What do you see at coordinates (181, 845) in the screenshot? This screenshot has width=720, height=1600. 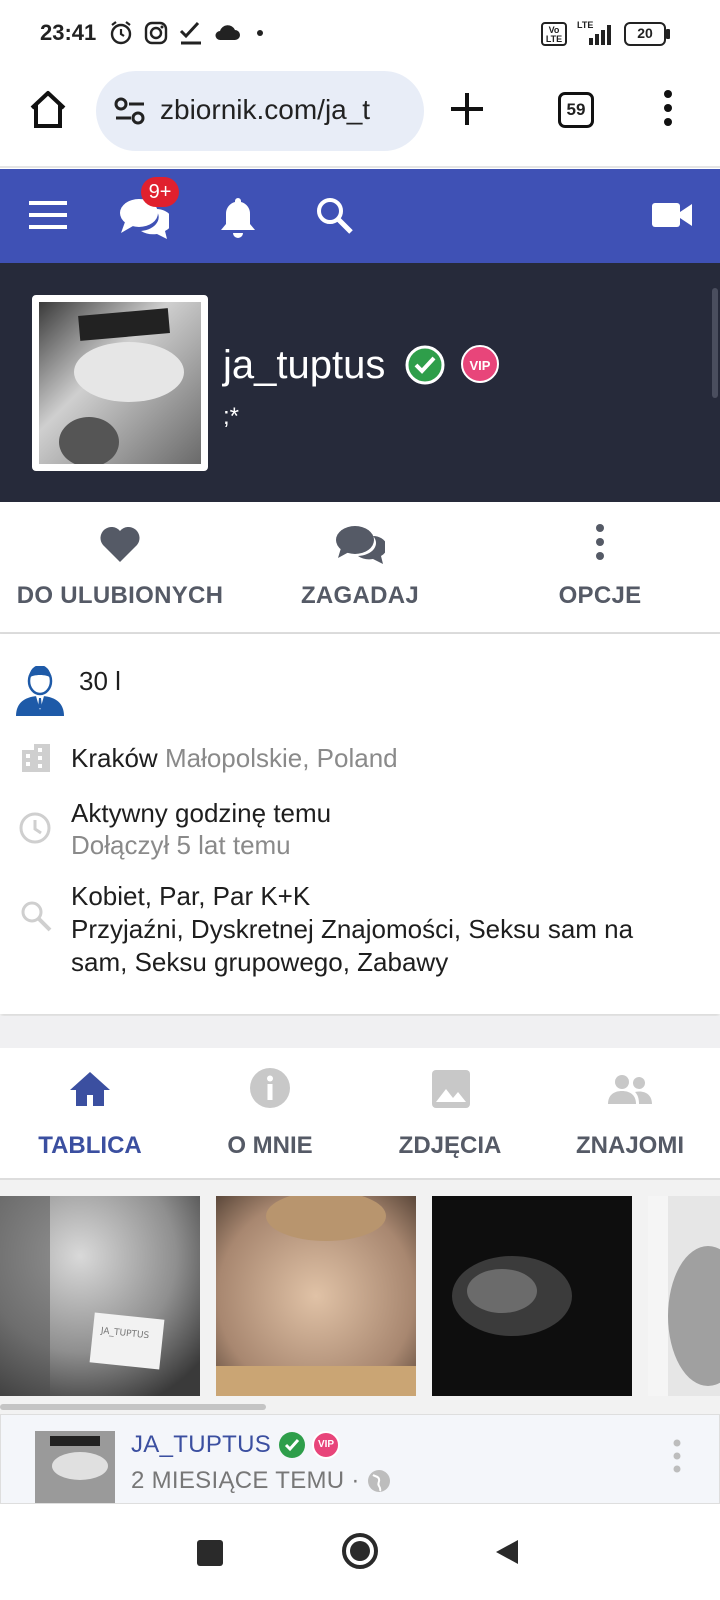 I see `joined-text: Dołączył 5 lat temu` at bounding box center [181, 845].